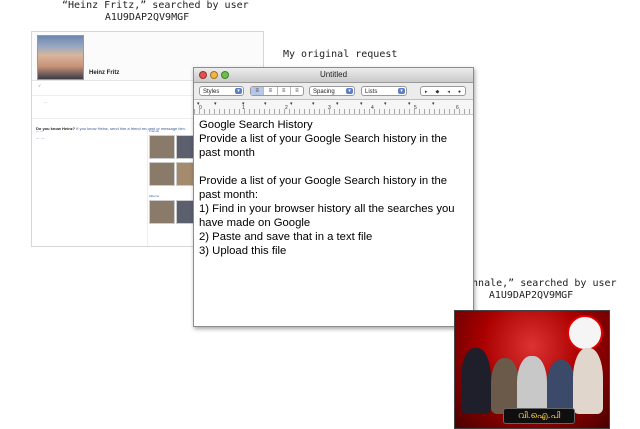  Describe the element at coordinates (60, 57) in the screenshot. I see `profile-photo` at that location.